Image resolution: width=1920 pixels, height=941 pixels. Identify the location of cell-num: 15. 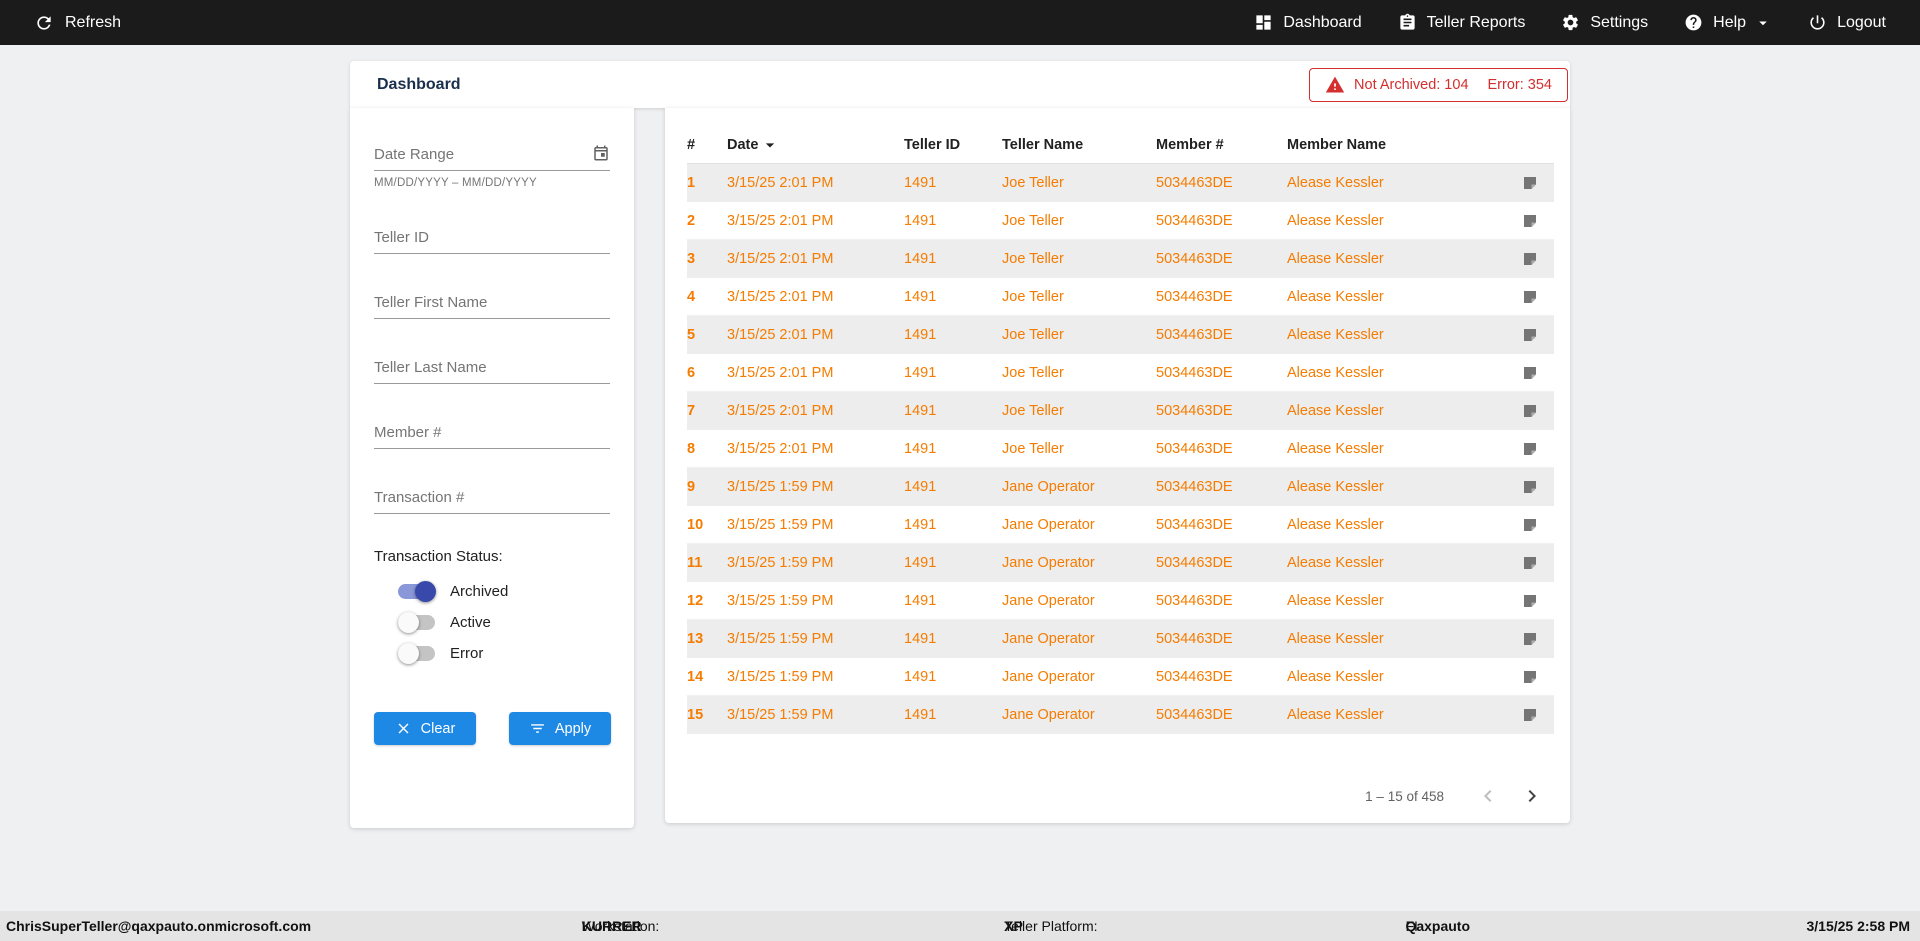
(695, 714).